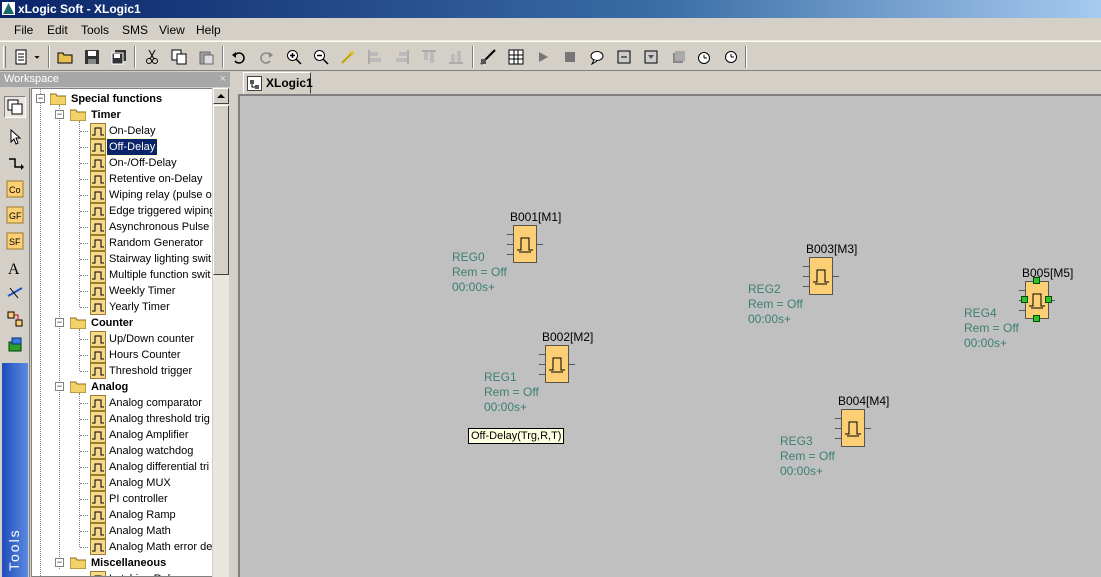 This screenshot has height=577, width=1101. What do you see at coordinates (130, 499) in the screenshot?
I see `tree-item-pi-controller: PI controller` at bounding box center [130, 499].